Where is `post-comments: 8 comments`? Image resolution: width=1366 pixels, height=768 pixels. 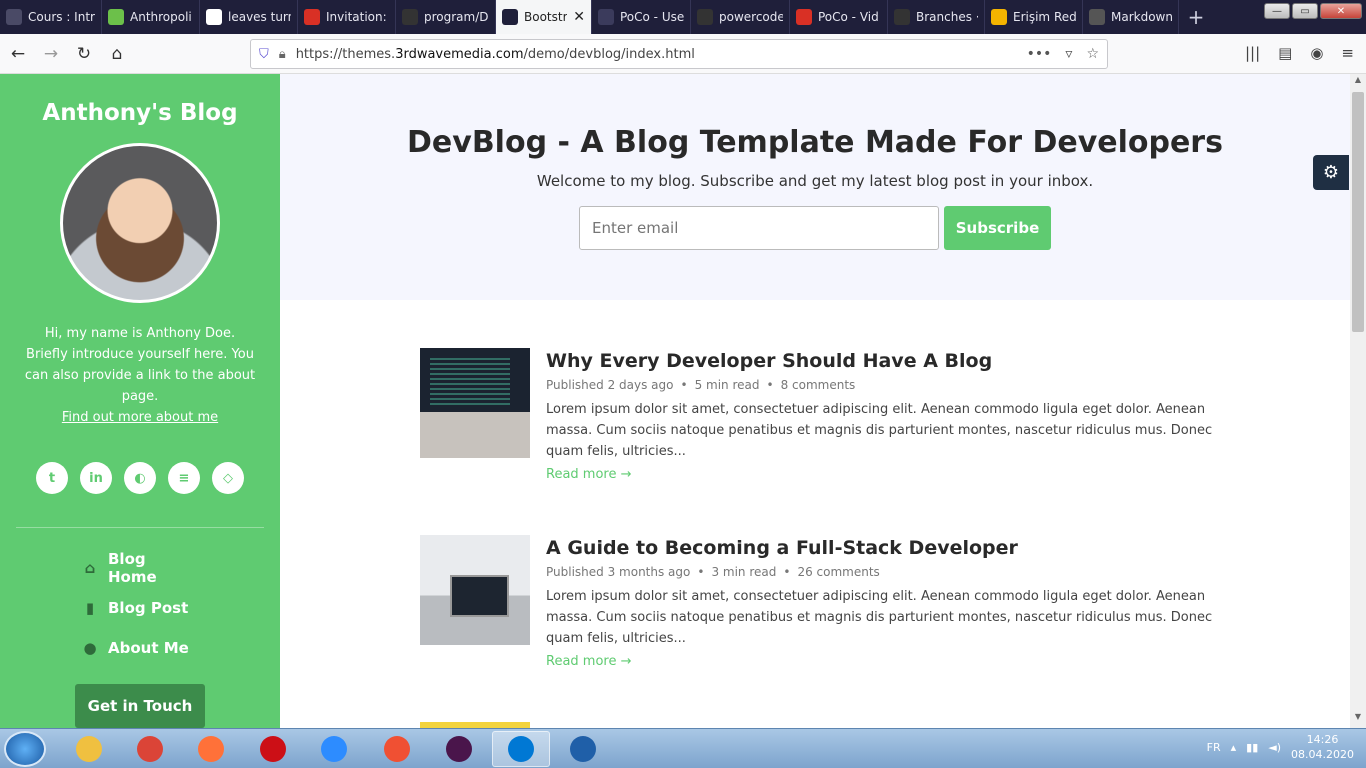
post-comments: 8 comments is located at coordinates (818, 385).